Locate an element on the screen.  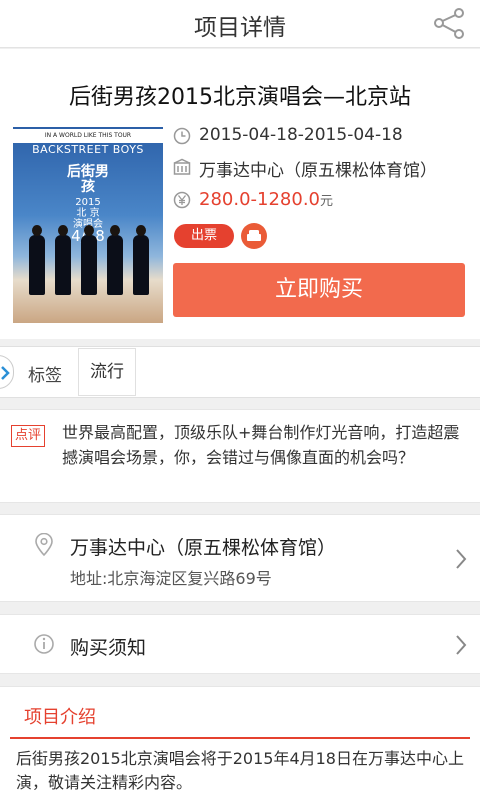
ticketing-badge: 出票 is located at coordinates (204, 236).